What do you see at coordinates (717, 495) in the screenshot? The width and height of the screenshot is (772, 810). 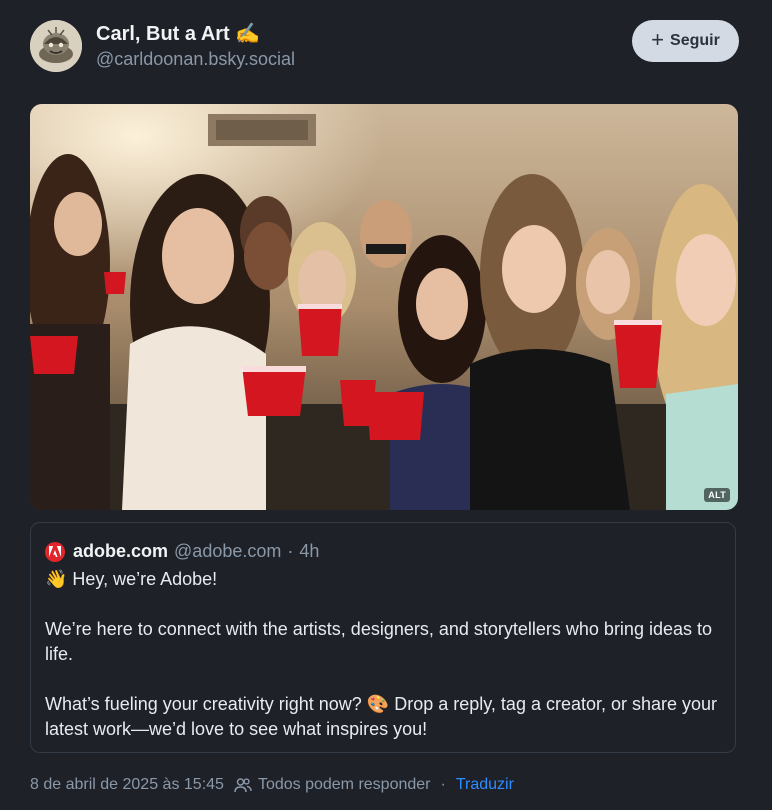 I see `alt-badge: ALT` at bounding box center [717, 495].